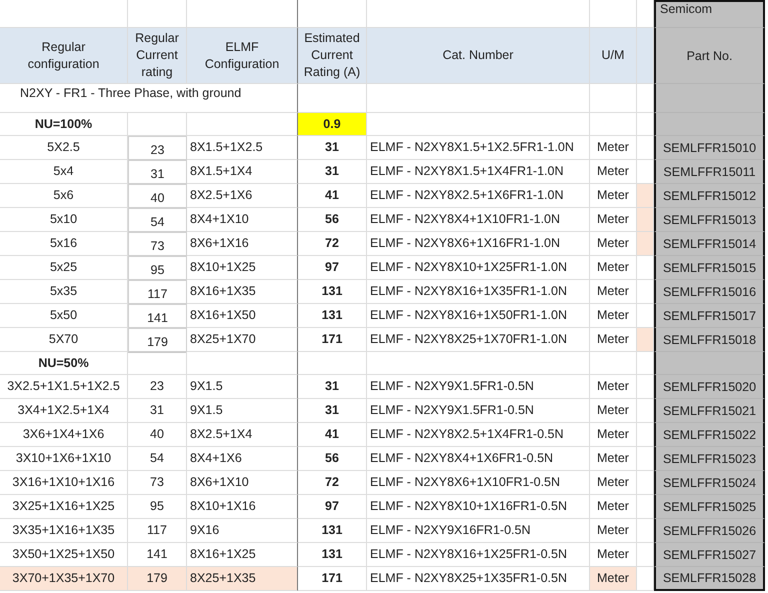 The width and height of the screenshot is (768, 593). What do you see at coordinates (478, 172) in the screenshot?
I see `table-cell: ELMF - N2XY8X1.5+1X4FR1-1.0N` at bounding box center [478, 172].